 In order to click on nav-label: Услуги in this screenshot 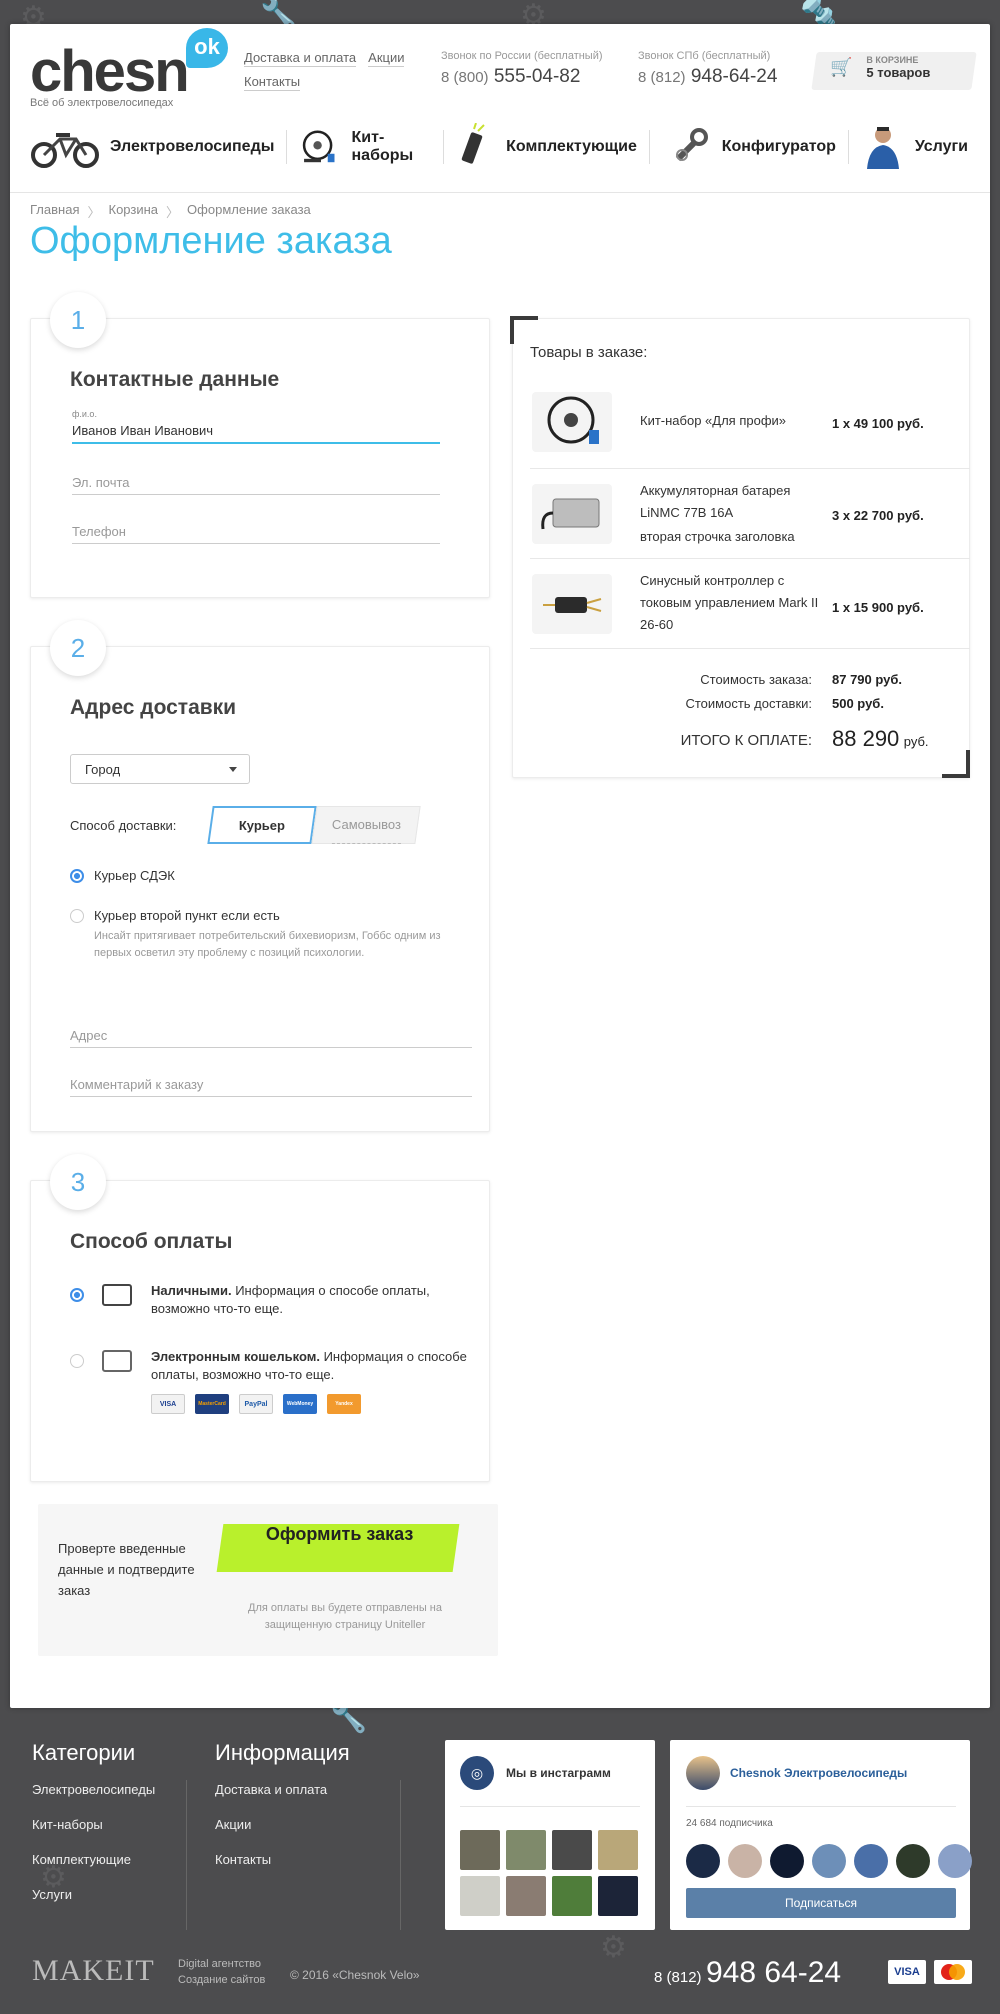, I will do `click(941, 146)`.